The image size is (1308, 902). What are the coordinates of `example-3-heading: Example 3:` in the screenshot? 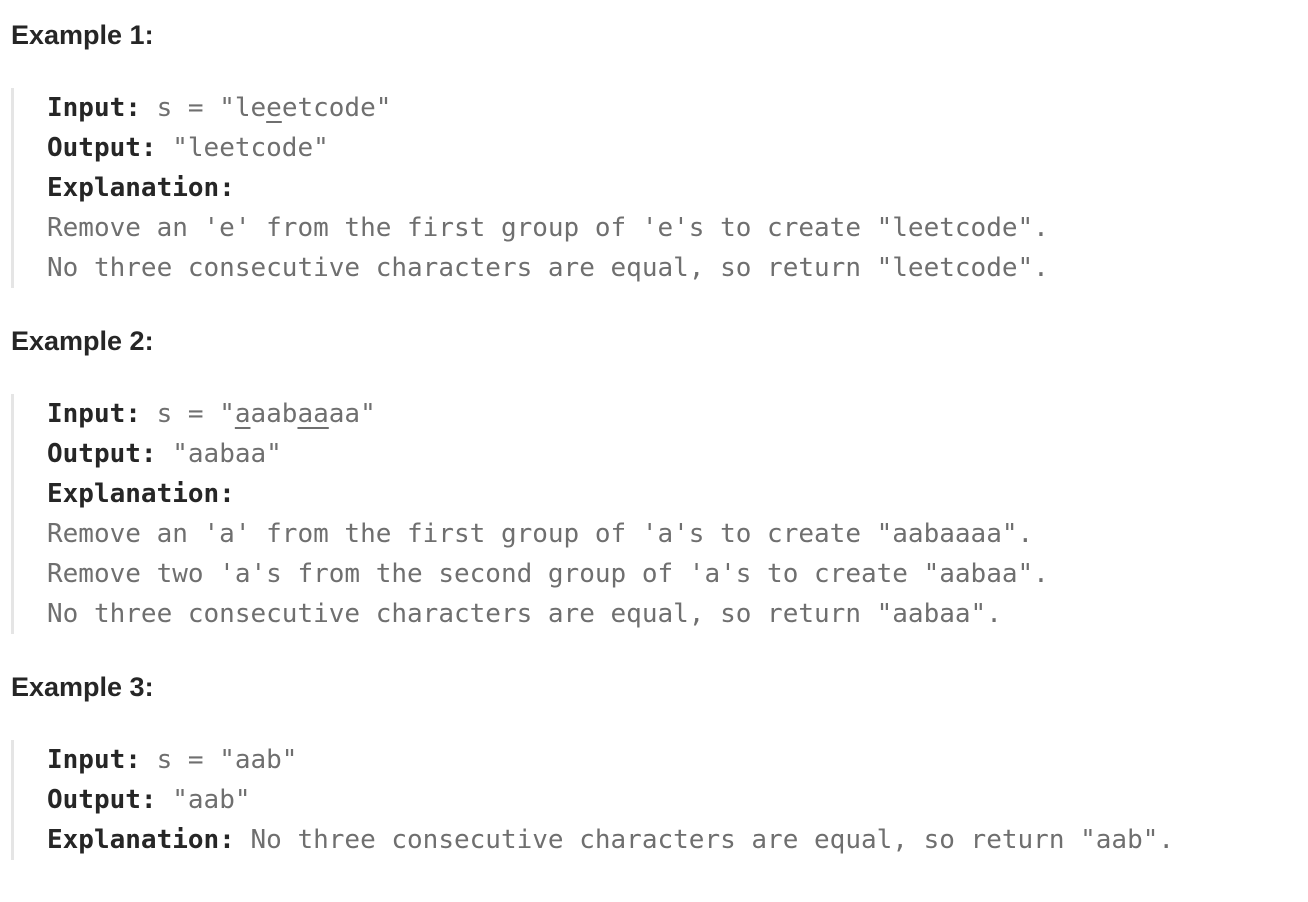 It's located at (82, 687).